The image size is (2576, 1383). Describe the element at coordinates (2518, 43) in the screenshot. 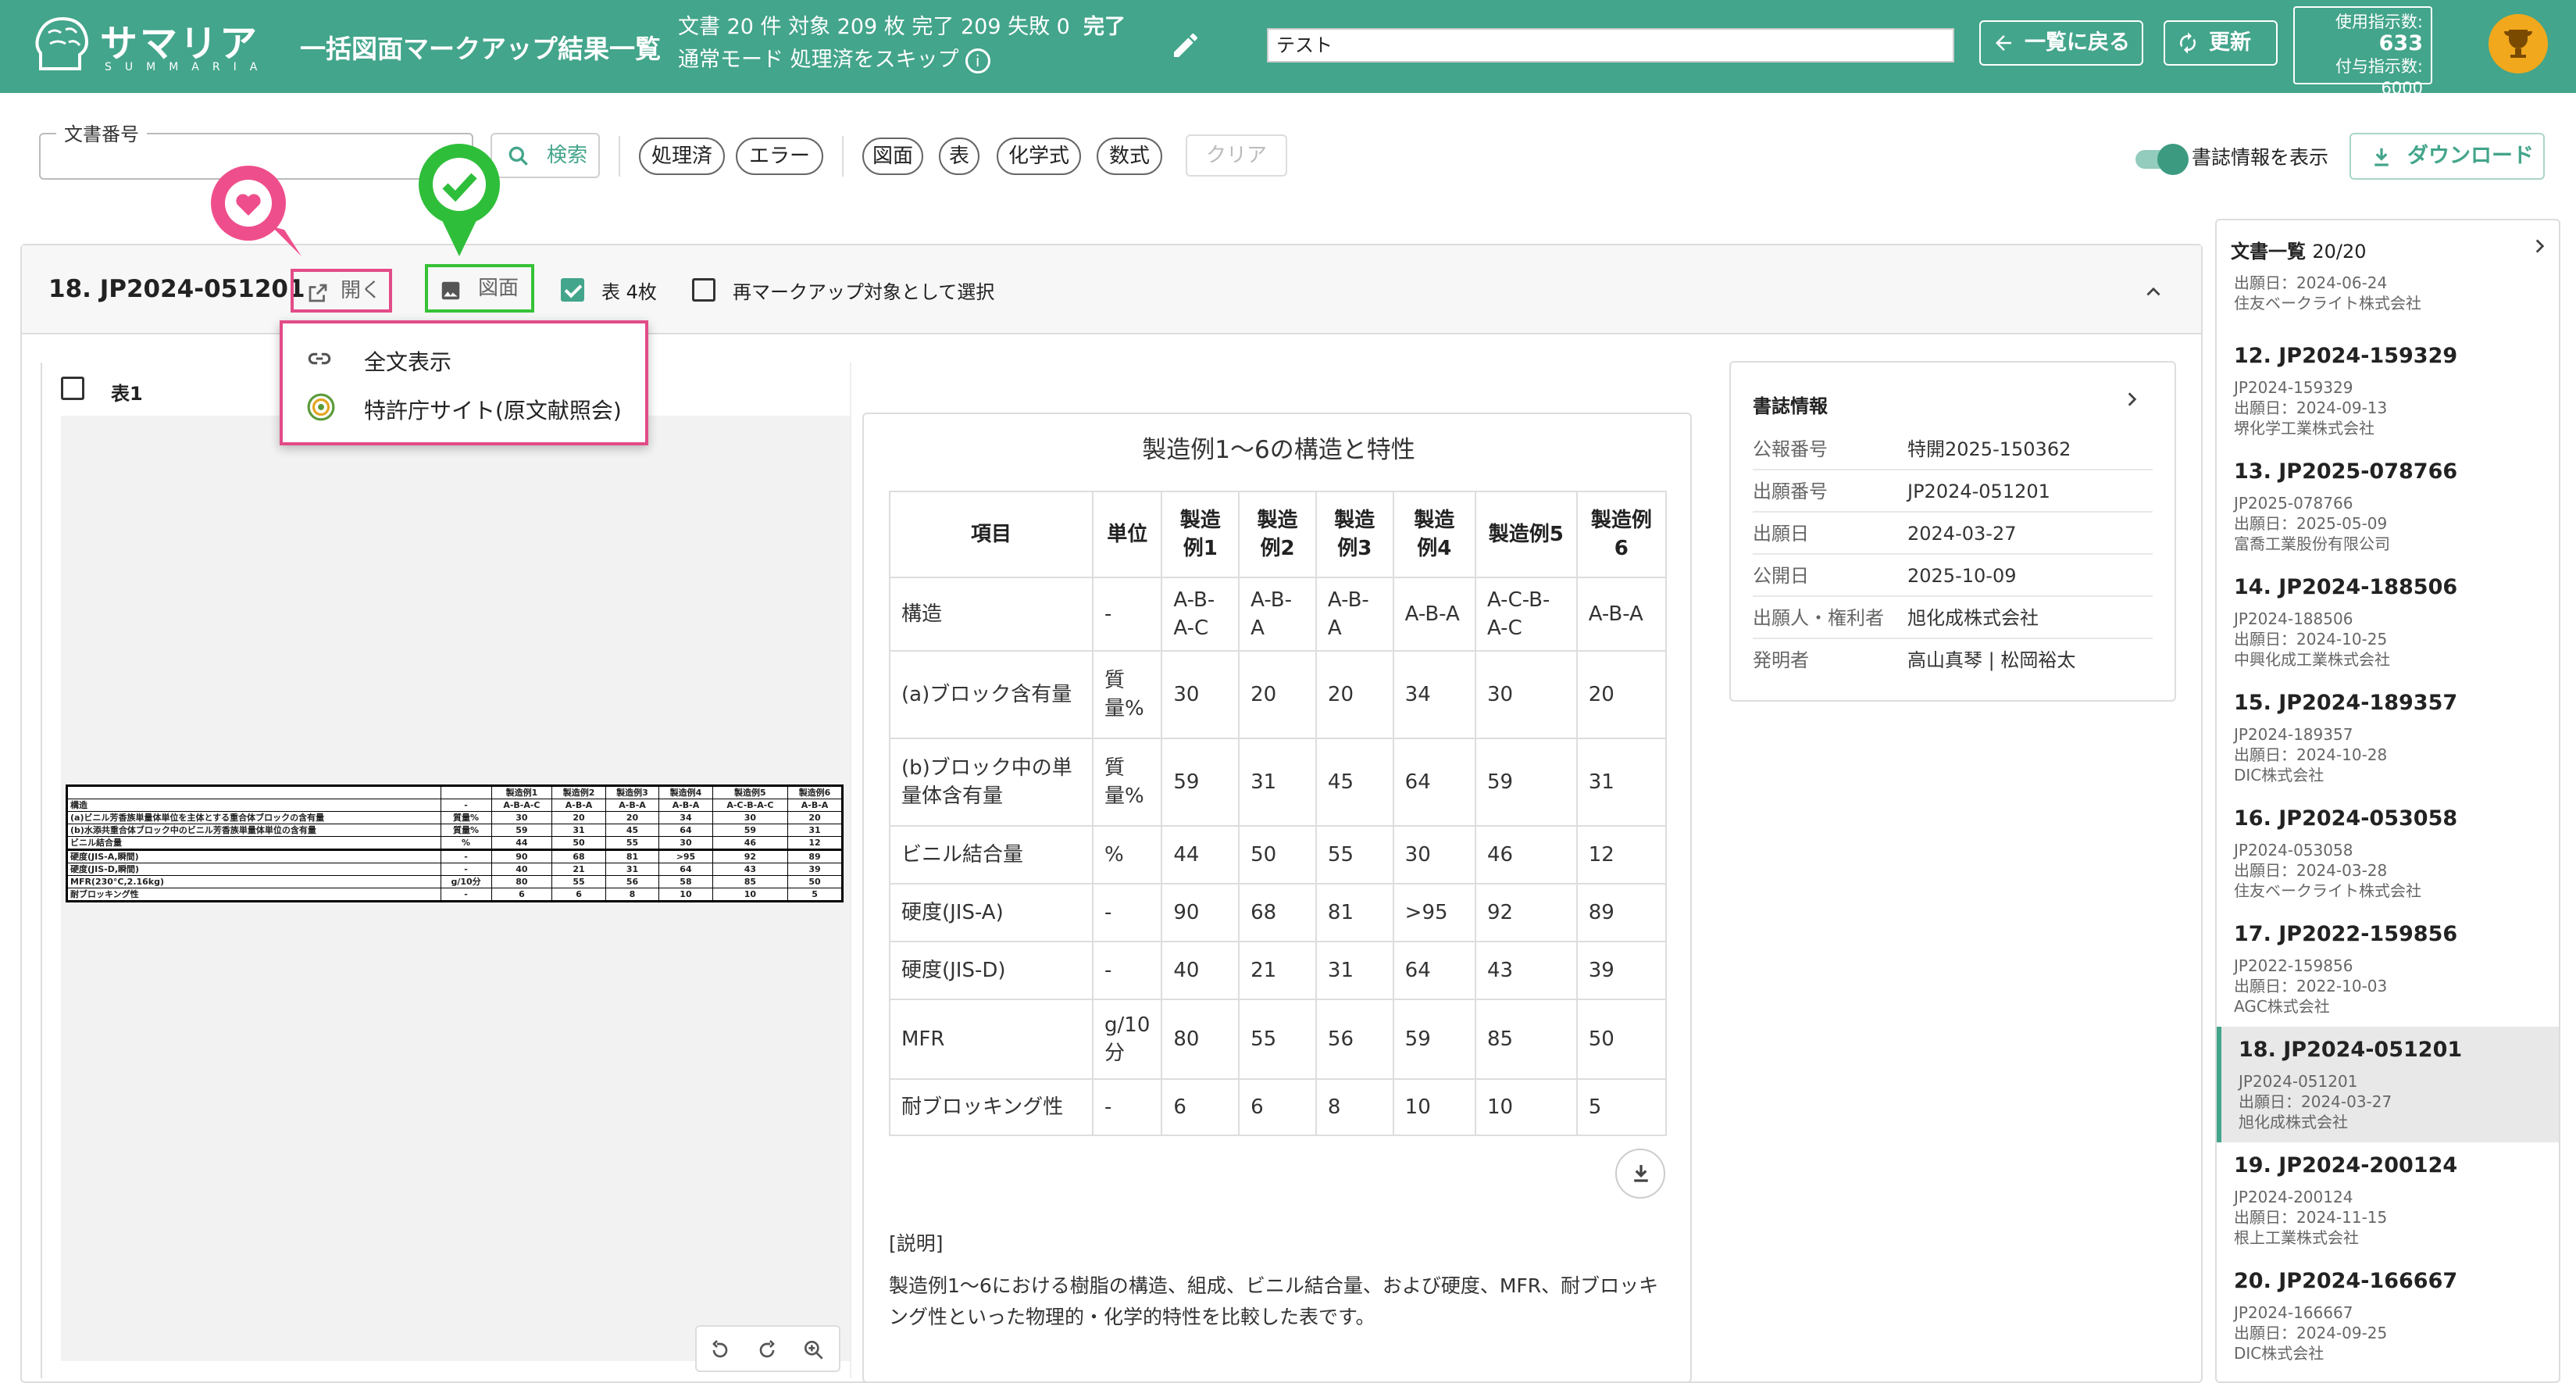

I see `trophy-icon` at that location.